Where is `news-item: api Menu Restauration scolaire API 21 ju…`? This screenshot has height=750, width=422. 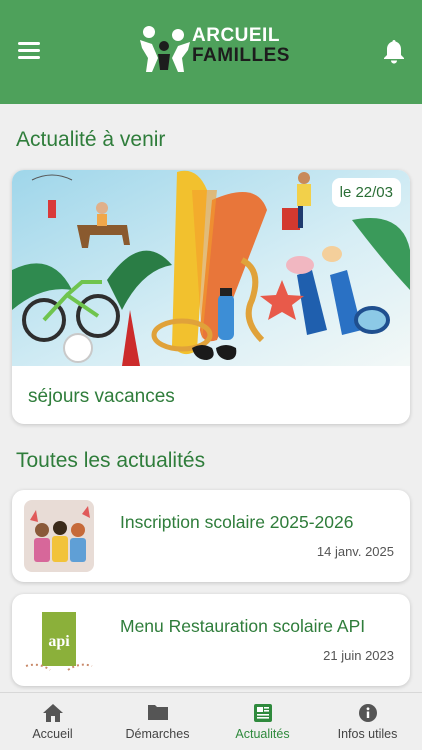
news-item: api Menu Restauration scolaire API 21 ju… is located at coordinates (211, 640).